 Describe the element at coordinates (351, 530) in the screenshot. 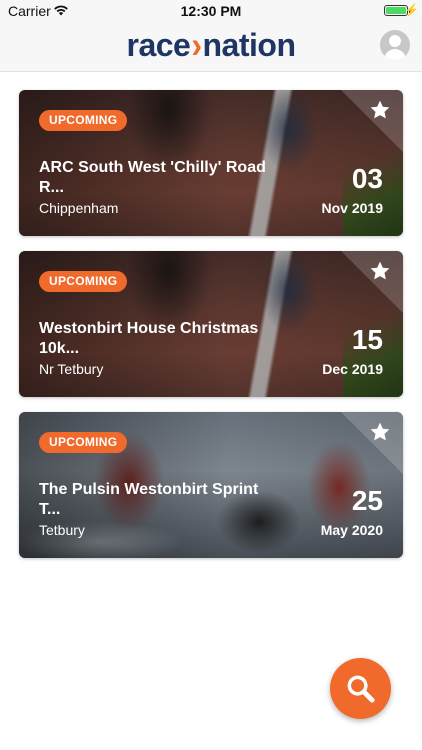

I see `event-month-year: May 2020` at that location.